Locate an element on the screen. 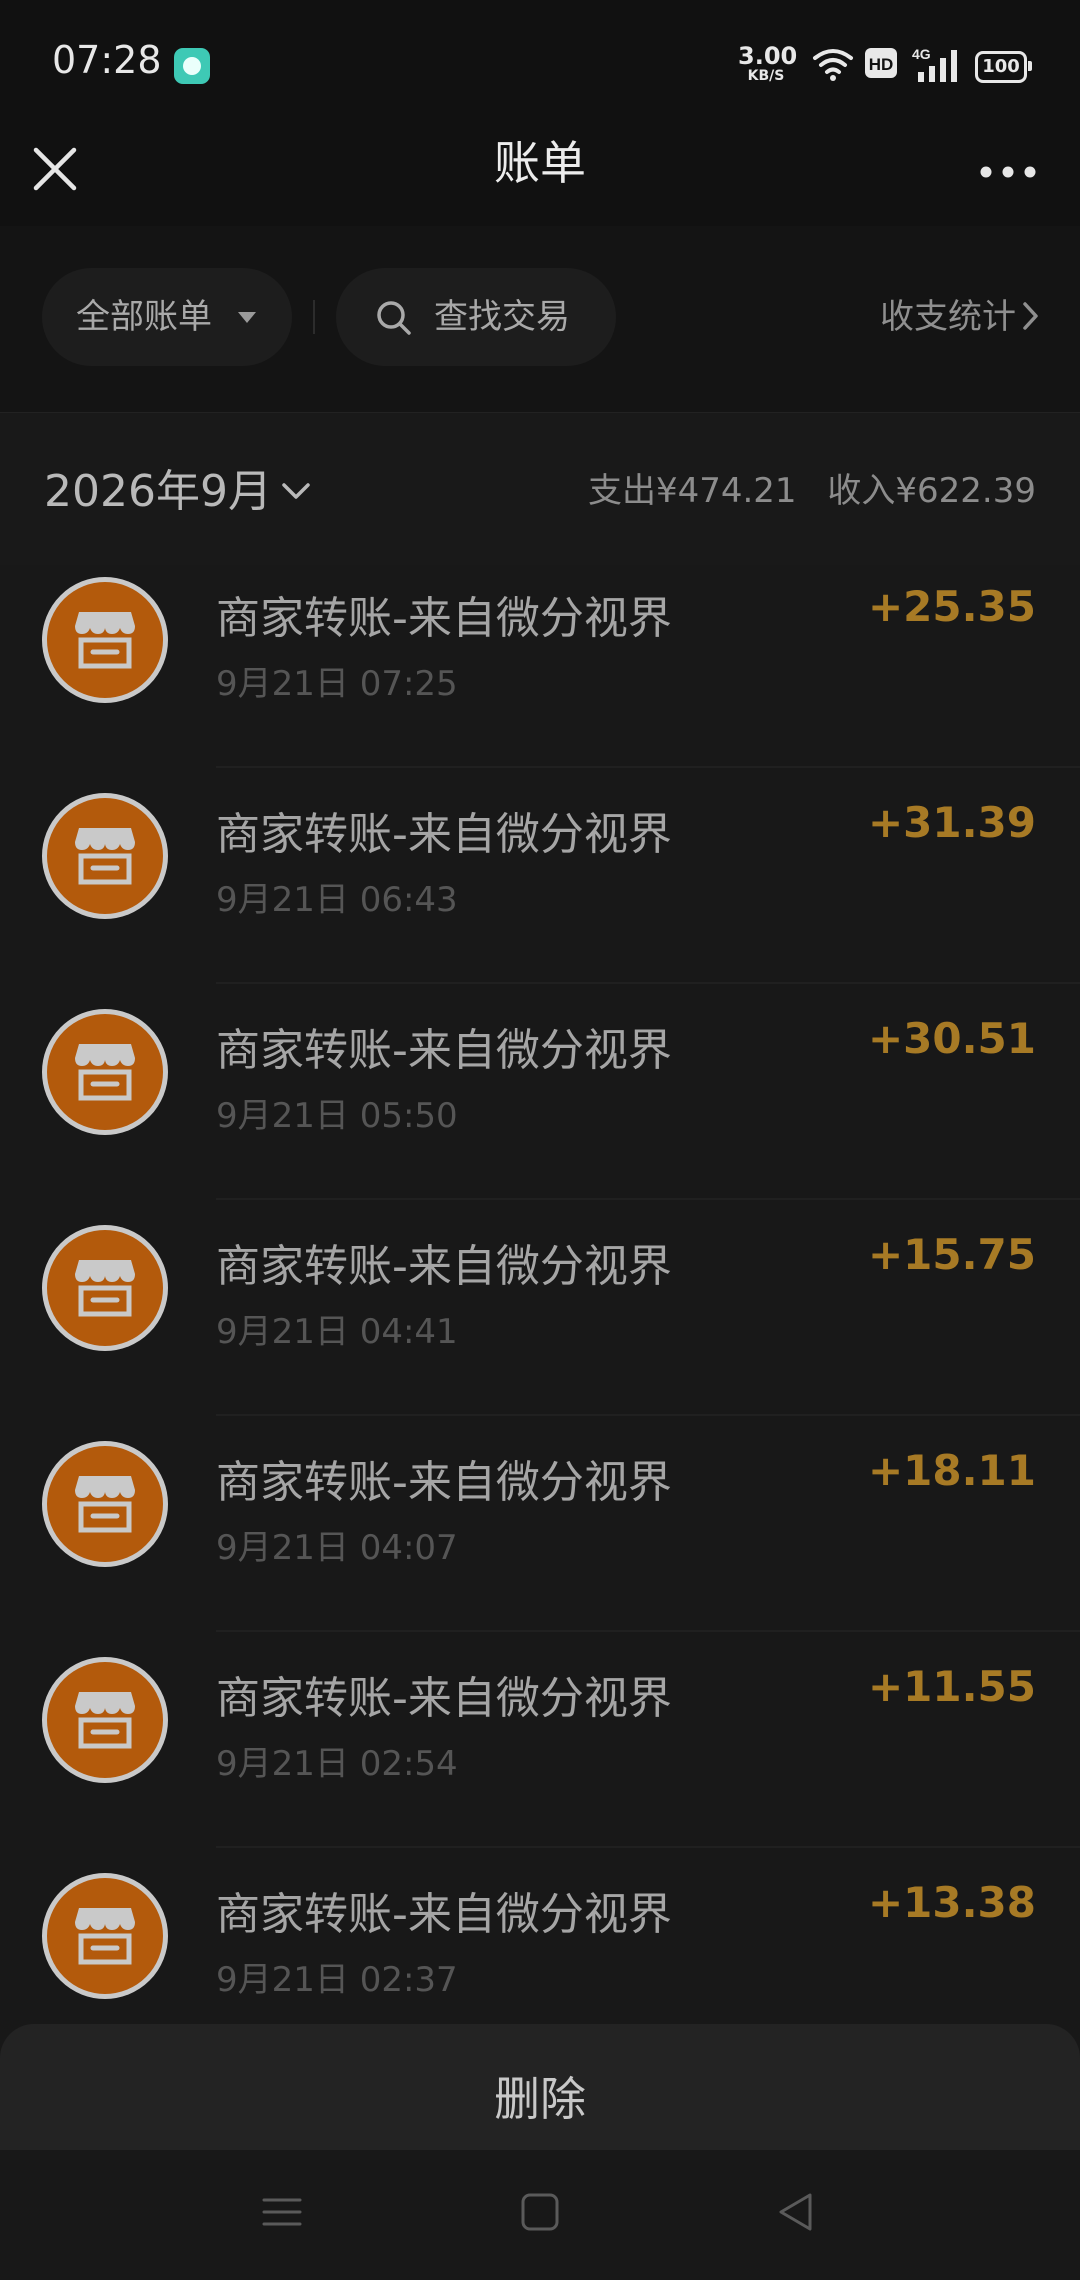  search-transactions-button: 查找交易 is located at coordinates (476, 317).